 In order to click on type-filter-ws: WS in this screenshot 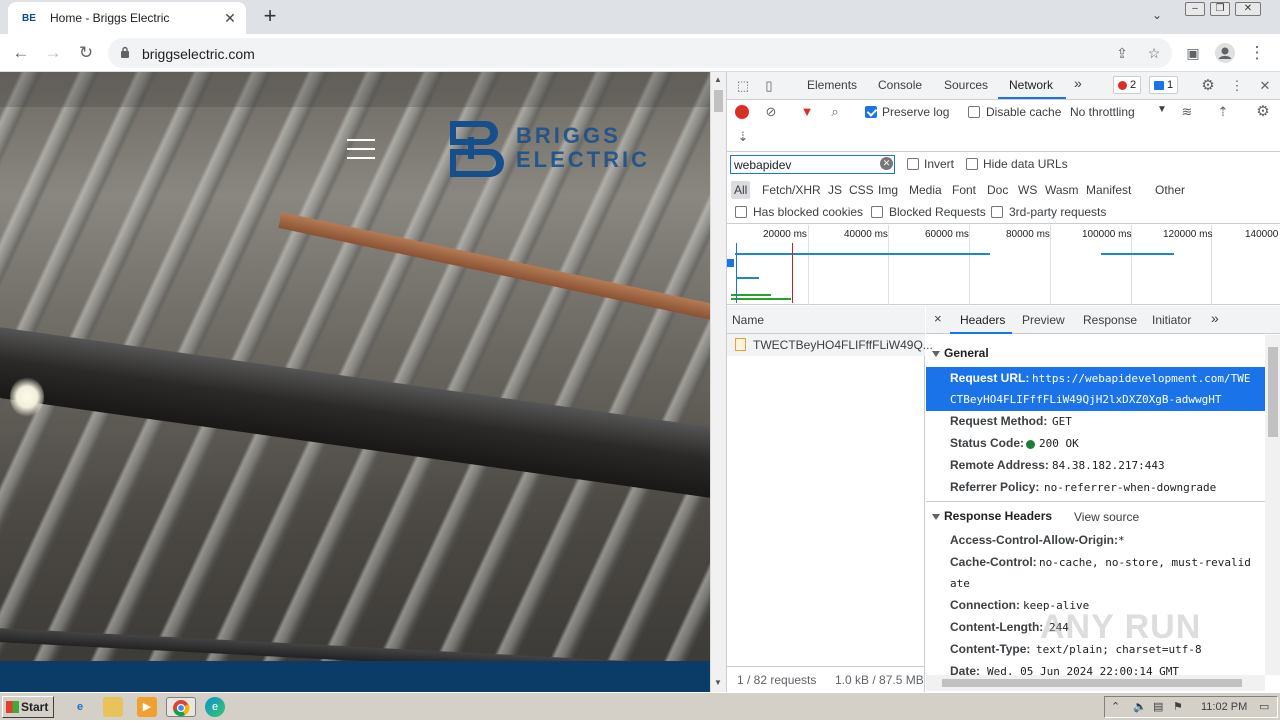, I will do `click(1027, 190)`.